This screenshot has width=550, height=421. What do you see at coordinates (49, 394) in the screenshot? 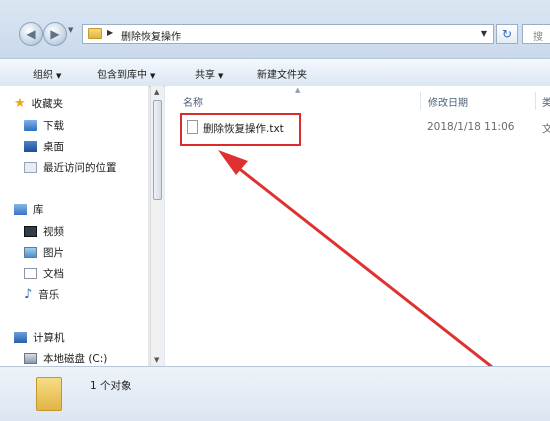
I see `large-folder-icon` at bounding box center [49, 394].